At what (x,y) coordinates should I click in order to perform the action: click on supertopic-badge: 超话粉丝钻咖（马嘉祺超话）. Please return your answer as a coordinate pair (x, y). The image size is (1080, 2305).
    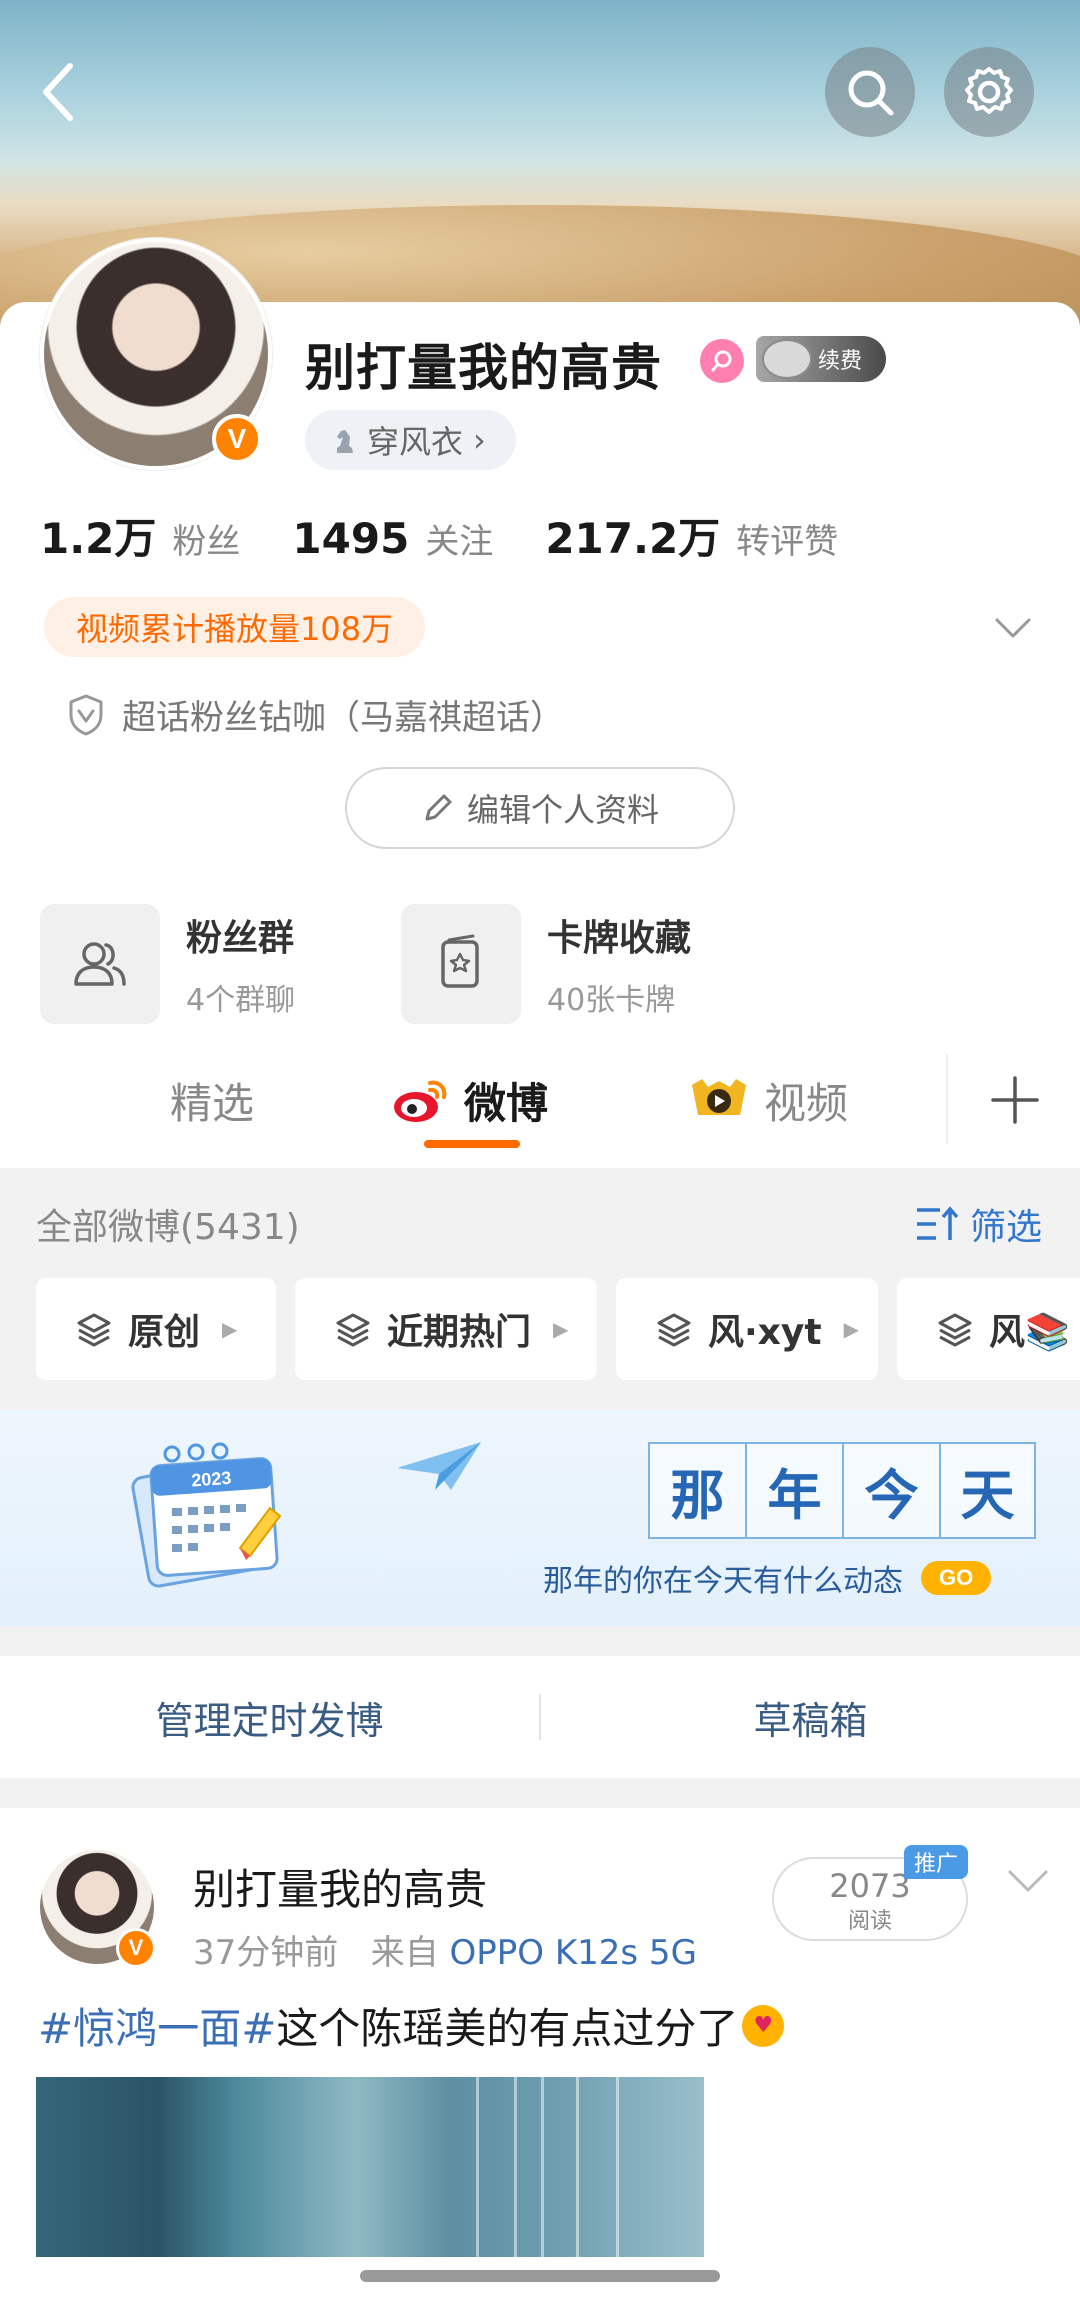
    Looking at the image, I should click on (315, 714).